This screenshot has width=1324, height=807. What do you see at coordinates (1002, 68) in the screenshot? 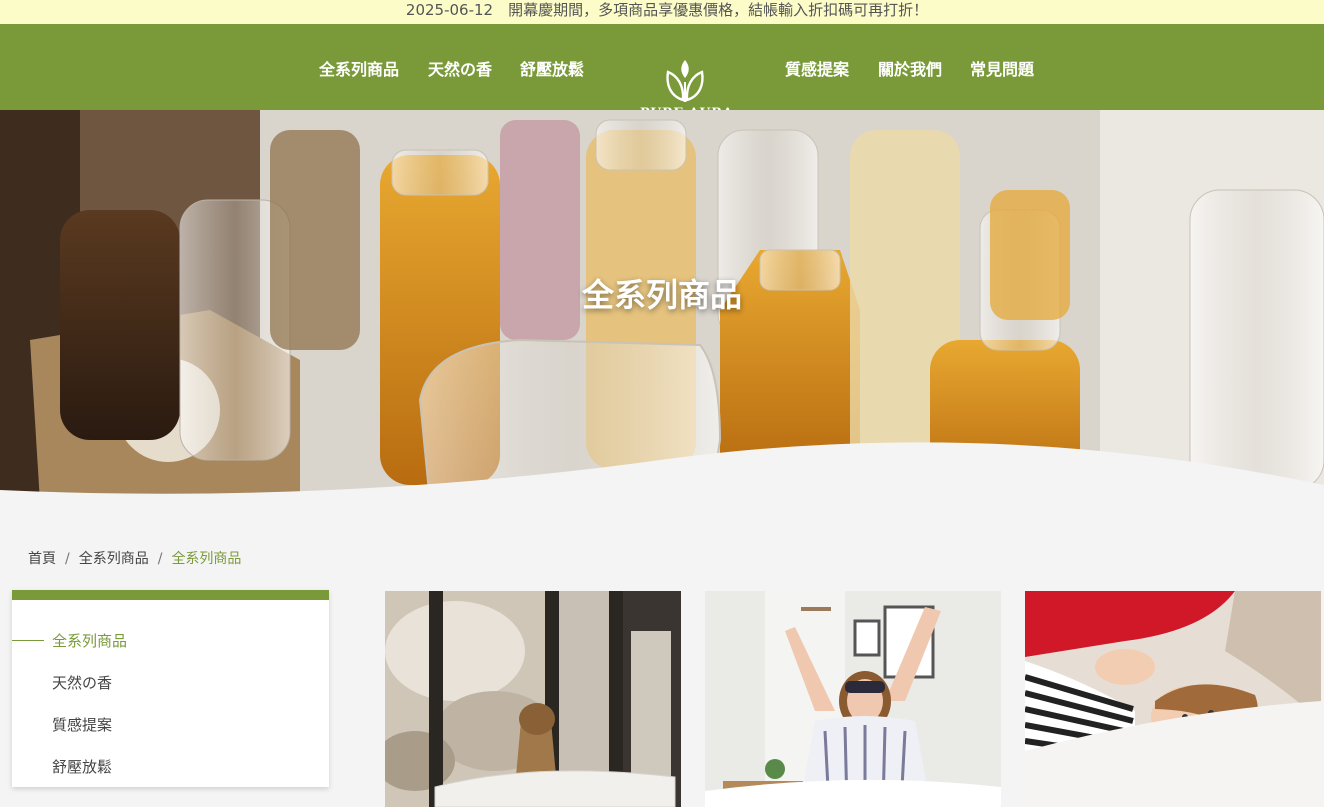
I see `nav-link-faq: 常見問題` at bounding box center [1002, 68].